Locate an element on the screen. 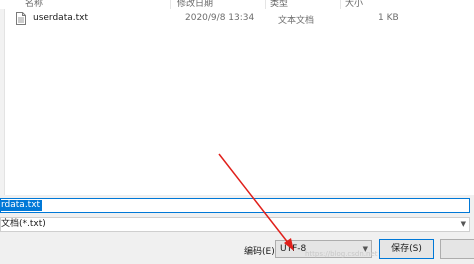 This screenshot has height=264, width=474. file-type: 文本文档 is located at coordinates (296, 21).